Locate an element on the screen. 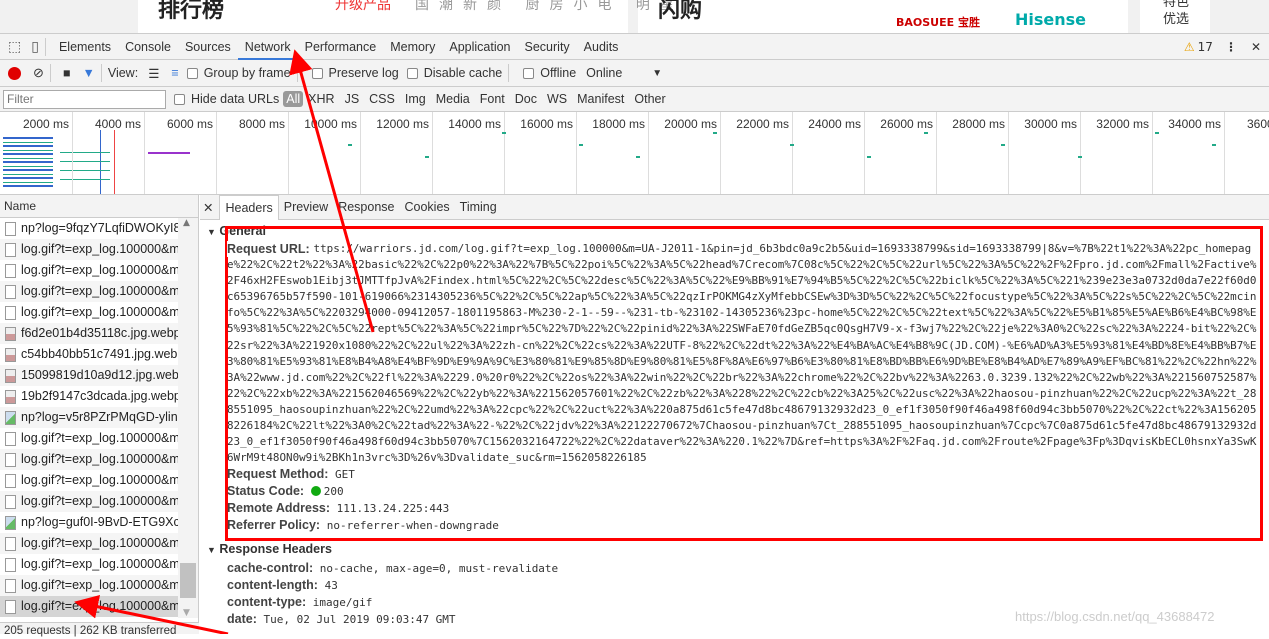  arrow-to-network-tab is located at coordinates (332, 191).